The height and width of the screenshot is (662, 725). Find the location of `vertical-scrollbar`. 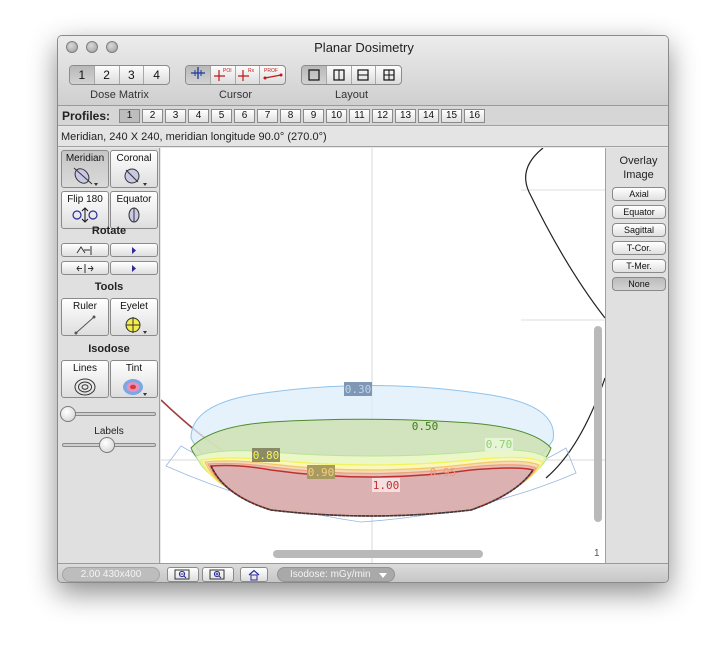

vertical-scrollbar is located at coordinates (598, 424).